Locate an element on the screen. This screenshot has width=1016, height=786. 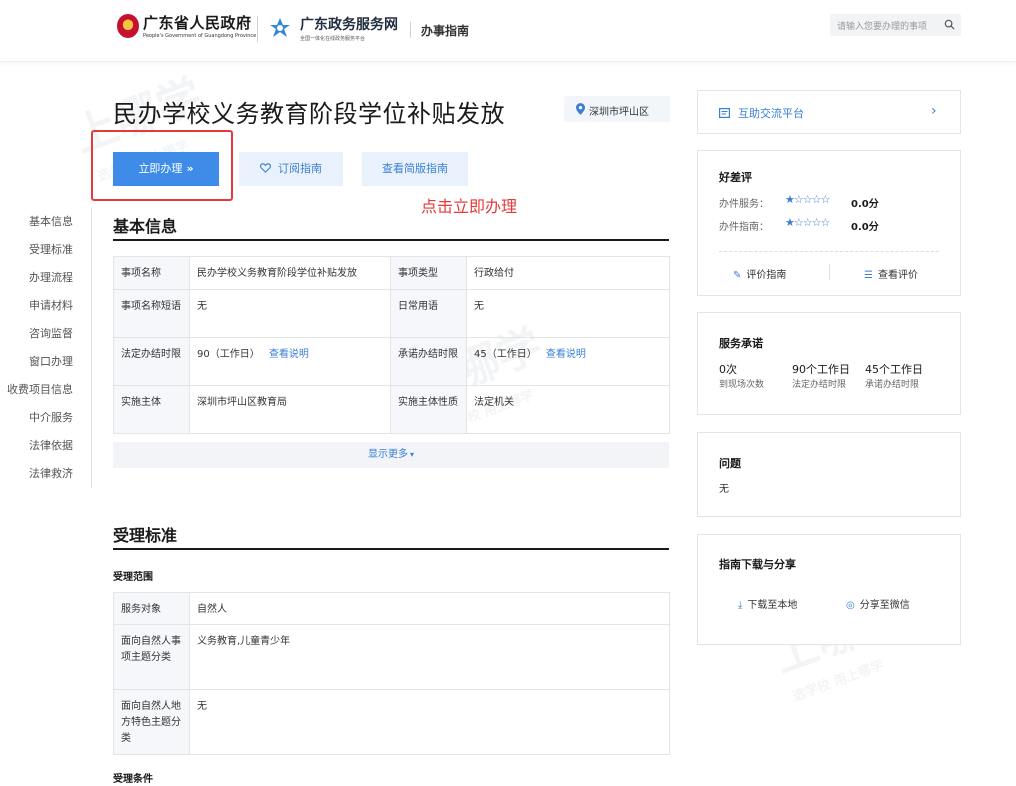
show-more-label: 显示更多 is located at coordinates (388, 454).